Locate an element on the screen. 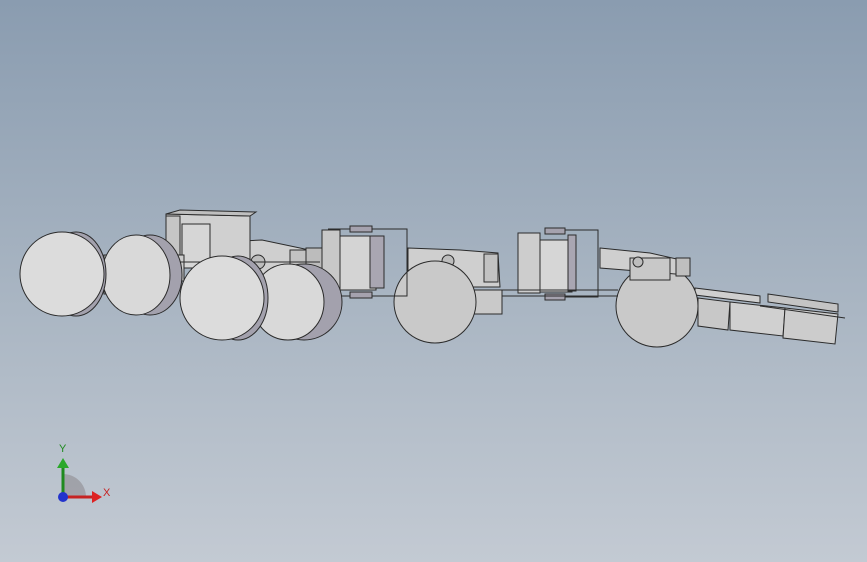 The width and height of the screenshot is (867, 562). wheel-front-outer-left is located at coordinates (63, 274).